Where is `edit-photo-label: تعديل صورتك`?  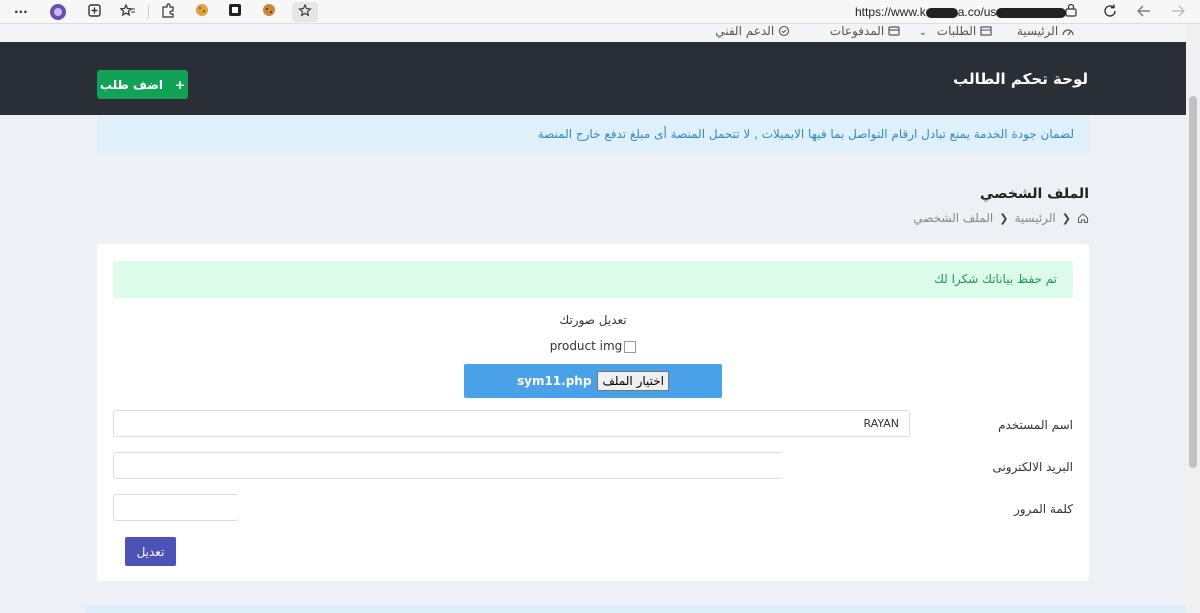 edit-photo-label: تعديل صورتك is located at coordinates (593, 320).